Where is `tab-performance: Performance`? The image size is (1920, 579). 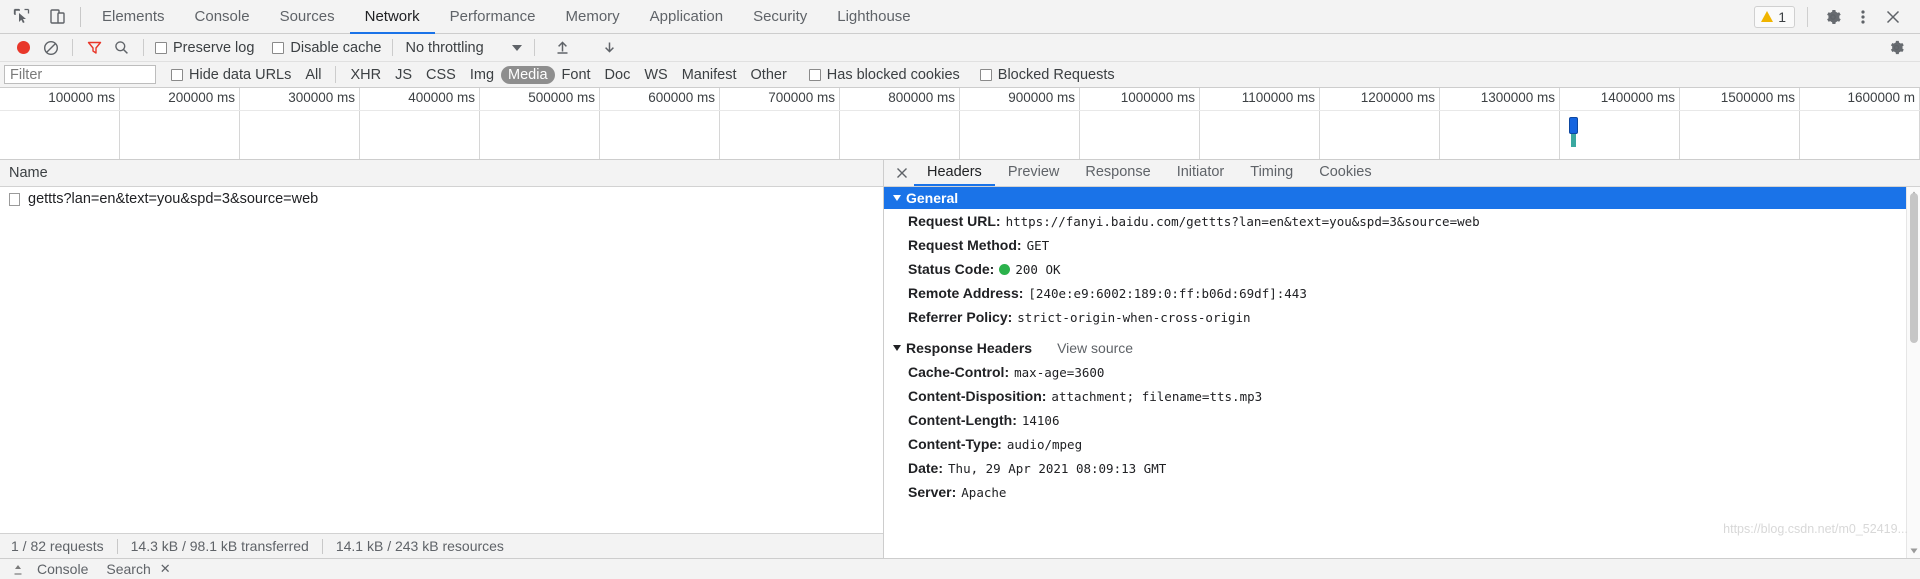
tab-performance: Performance is located at coordinates (493, 17).